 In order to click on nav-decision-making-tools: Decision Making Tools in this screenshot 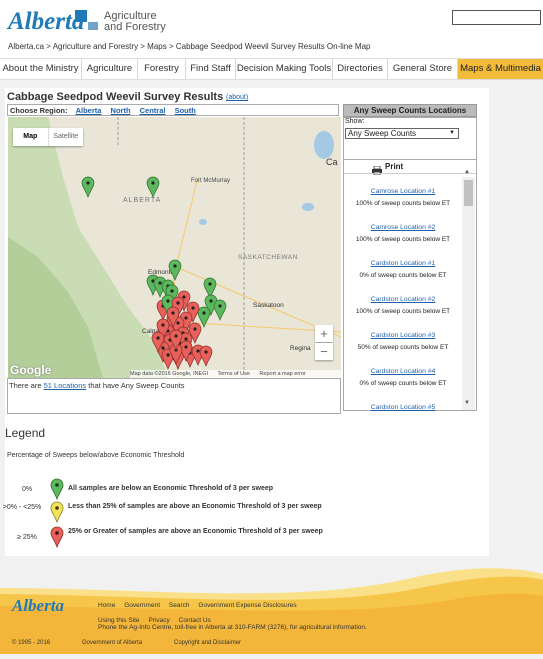, I will do `click(284, 69)`.